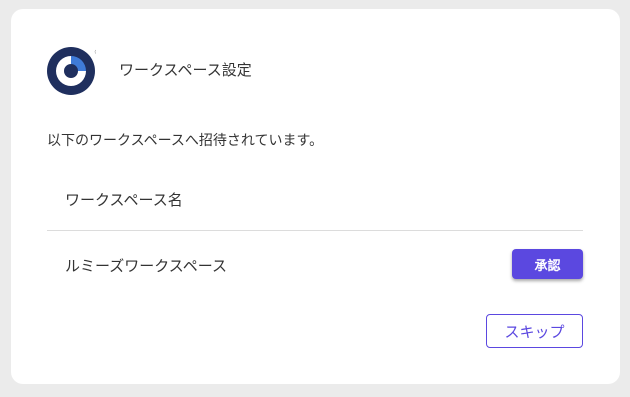 The height and width of the screenshot is (397, 630). What do you see at coordinates (315, 230) in the screenshot?
I see `list-divider` at bounding box center [315, 230].